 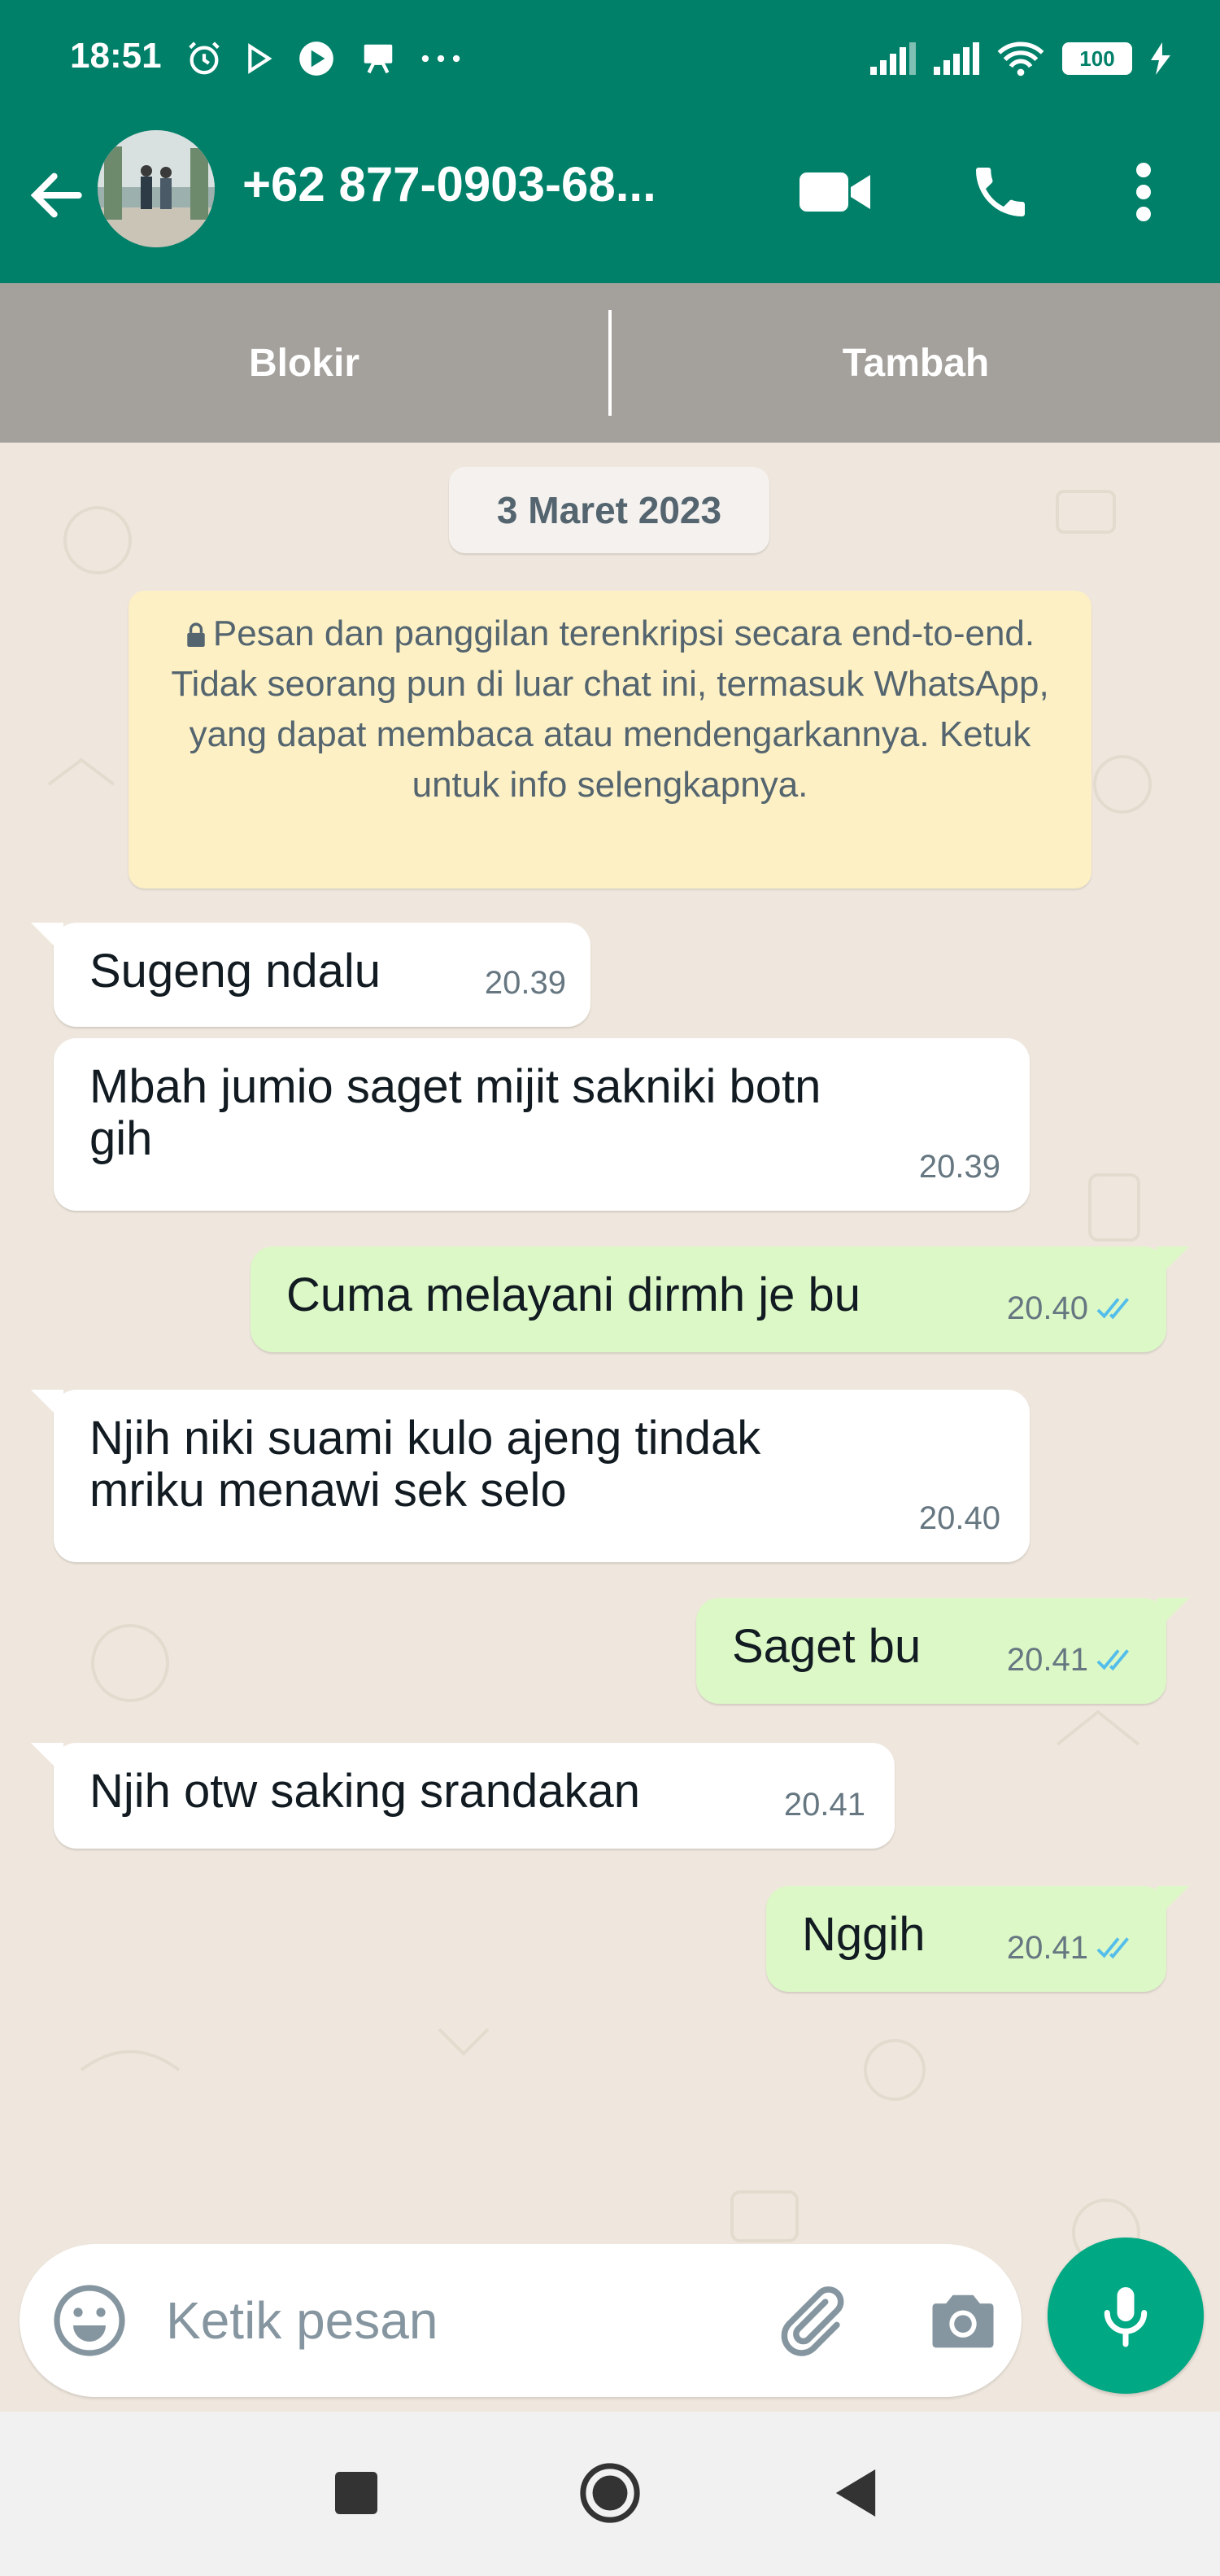 I want to click on back-triangle-icon, so click(x=855, y=2493).